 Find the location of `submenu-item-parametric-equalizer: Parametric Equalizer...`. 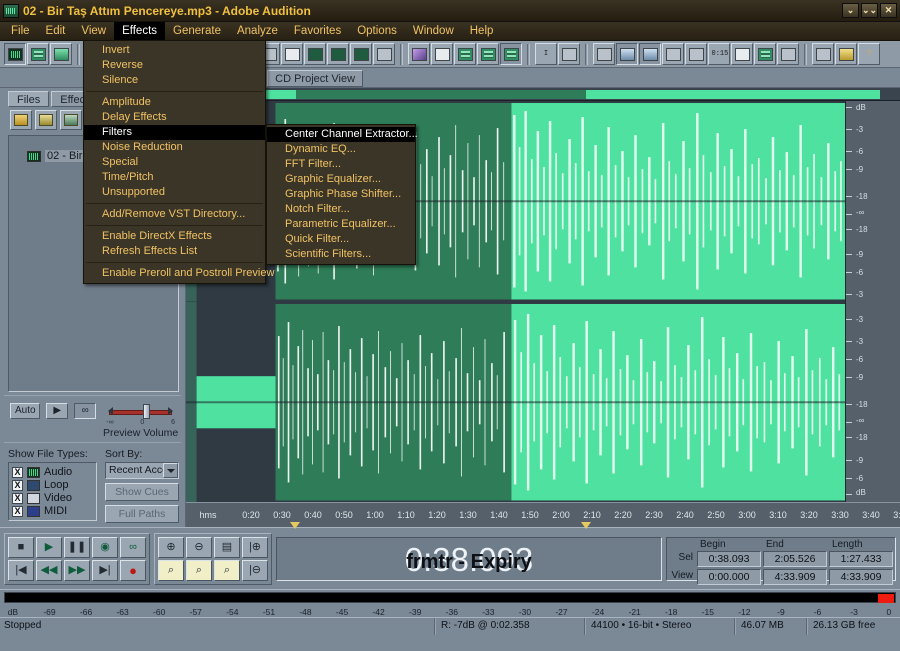

submenu-item-parametric-equalizer: Parametric Equalizer... is located at coordinates (341, 224).